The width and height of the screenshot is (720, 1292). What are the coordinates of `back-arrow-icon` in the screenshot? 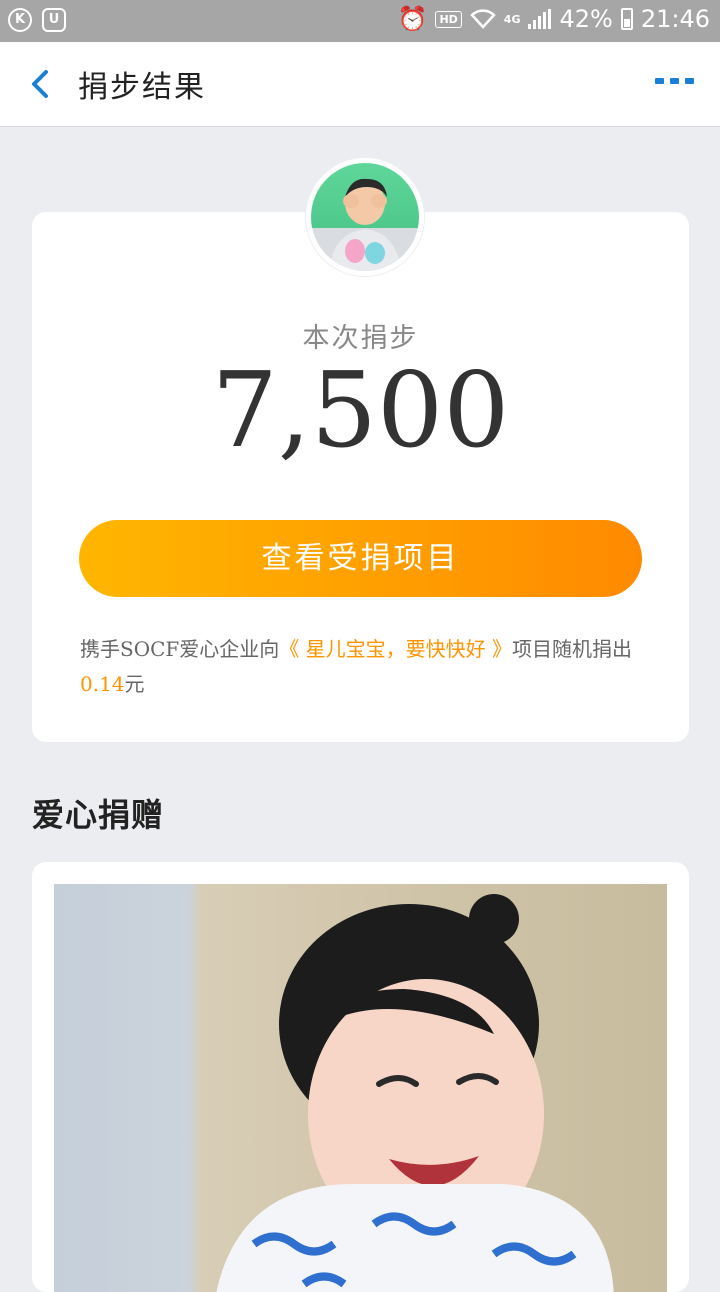 It's located at (42, 84).